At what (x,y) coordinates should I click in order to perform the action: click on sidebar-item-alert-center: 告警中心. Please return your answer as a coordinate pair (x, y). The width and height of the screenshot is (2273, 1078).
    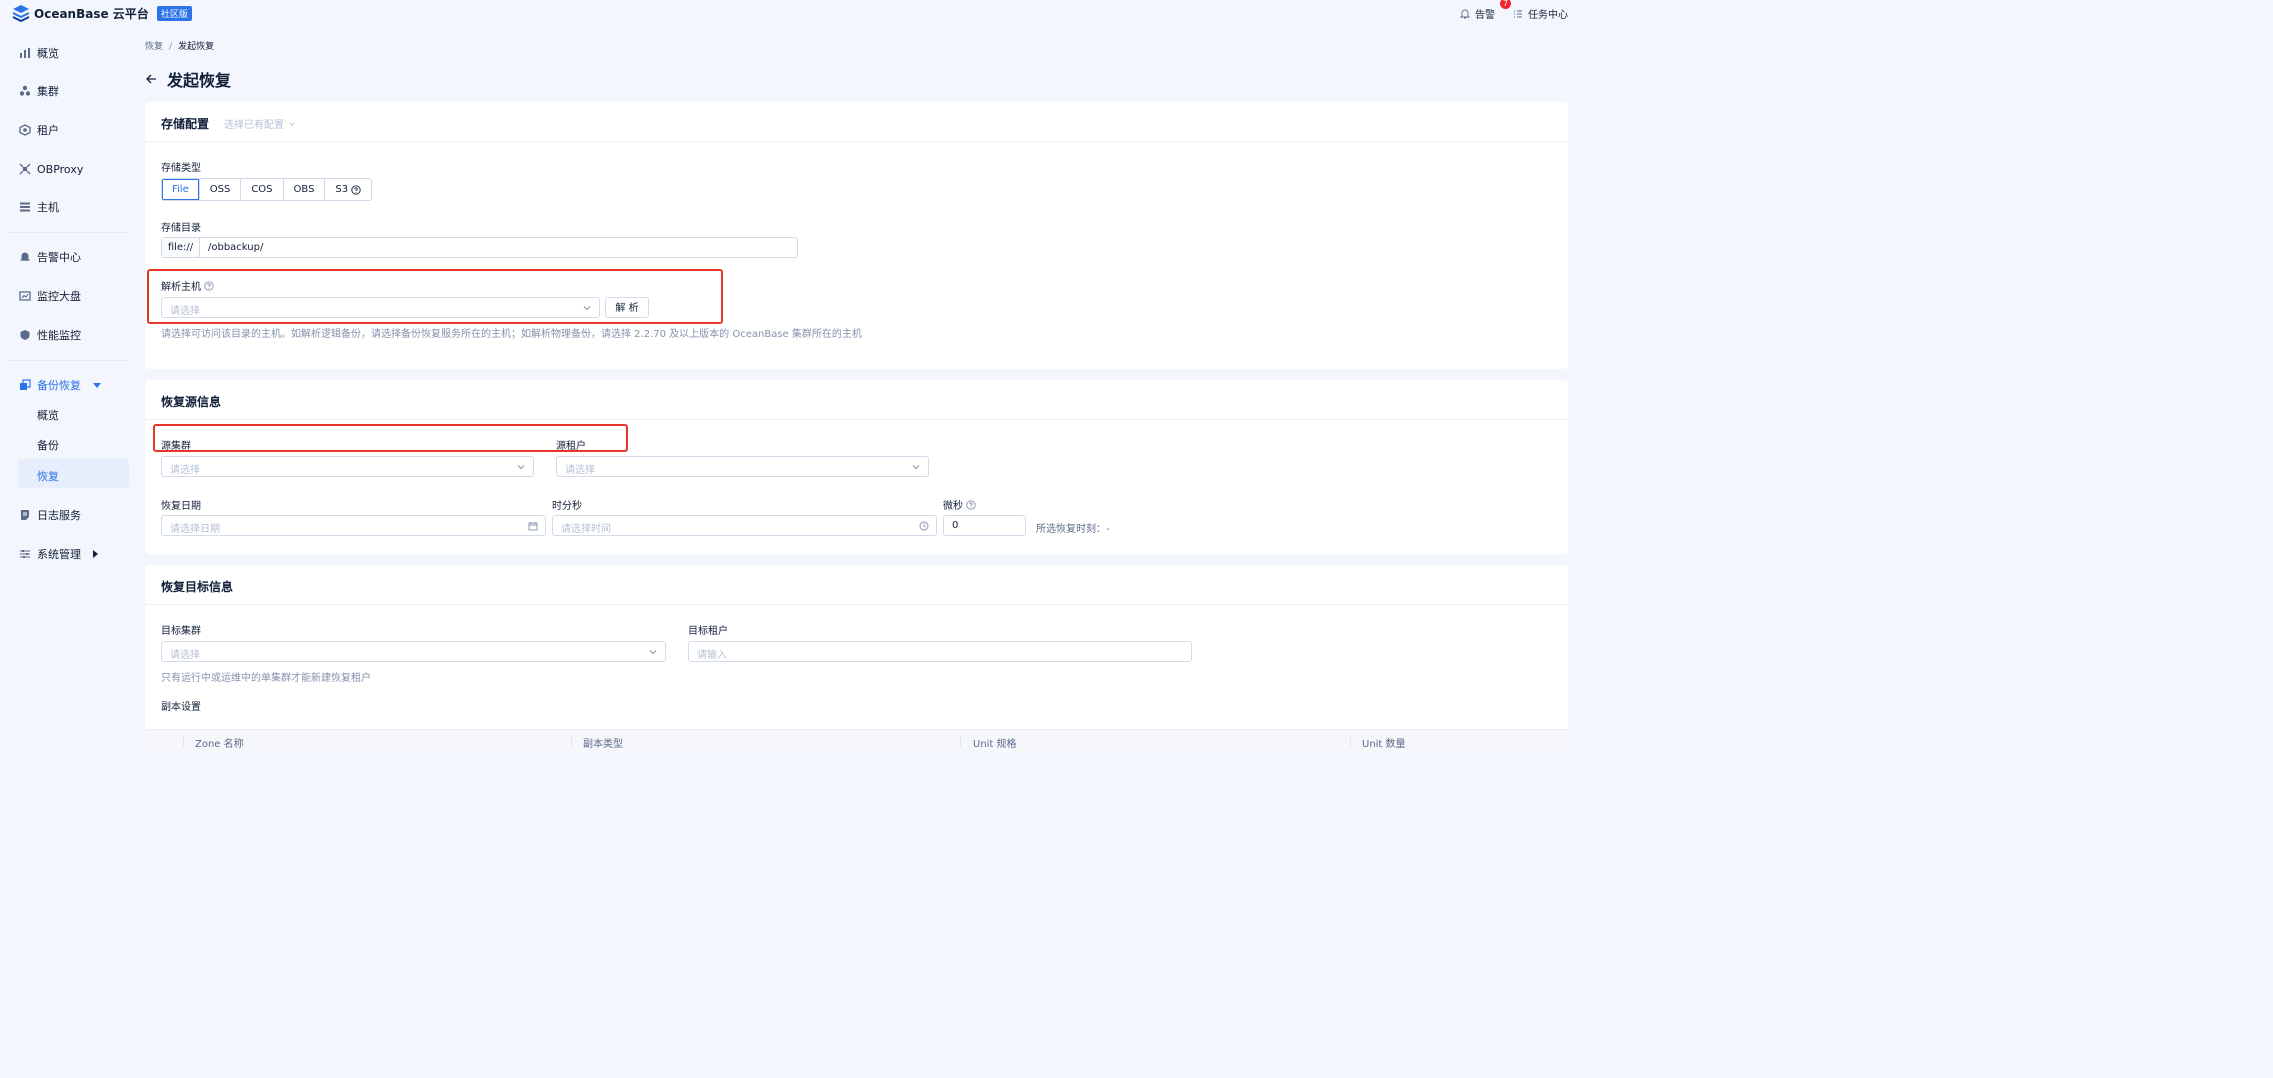
    Looking at the image, I should click on (50, 257).